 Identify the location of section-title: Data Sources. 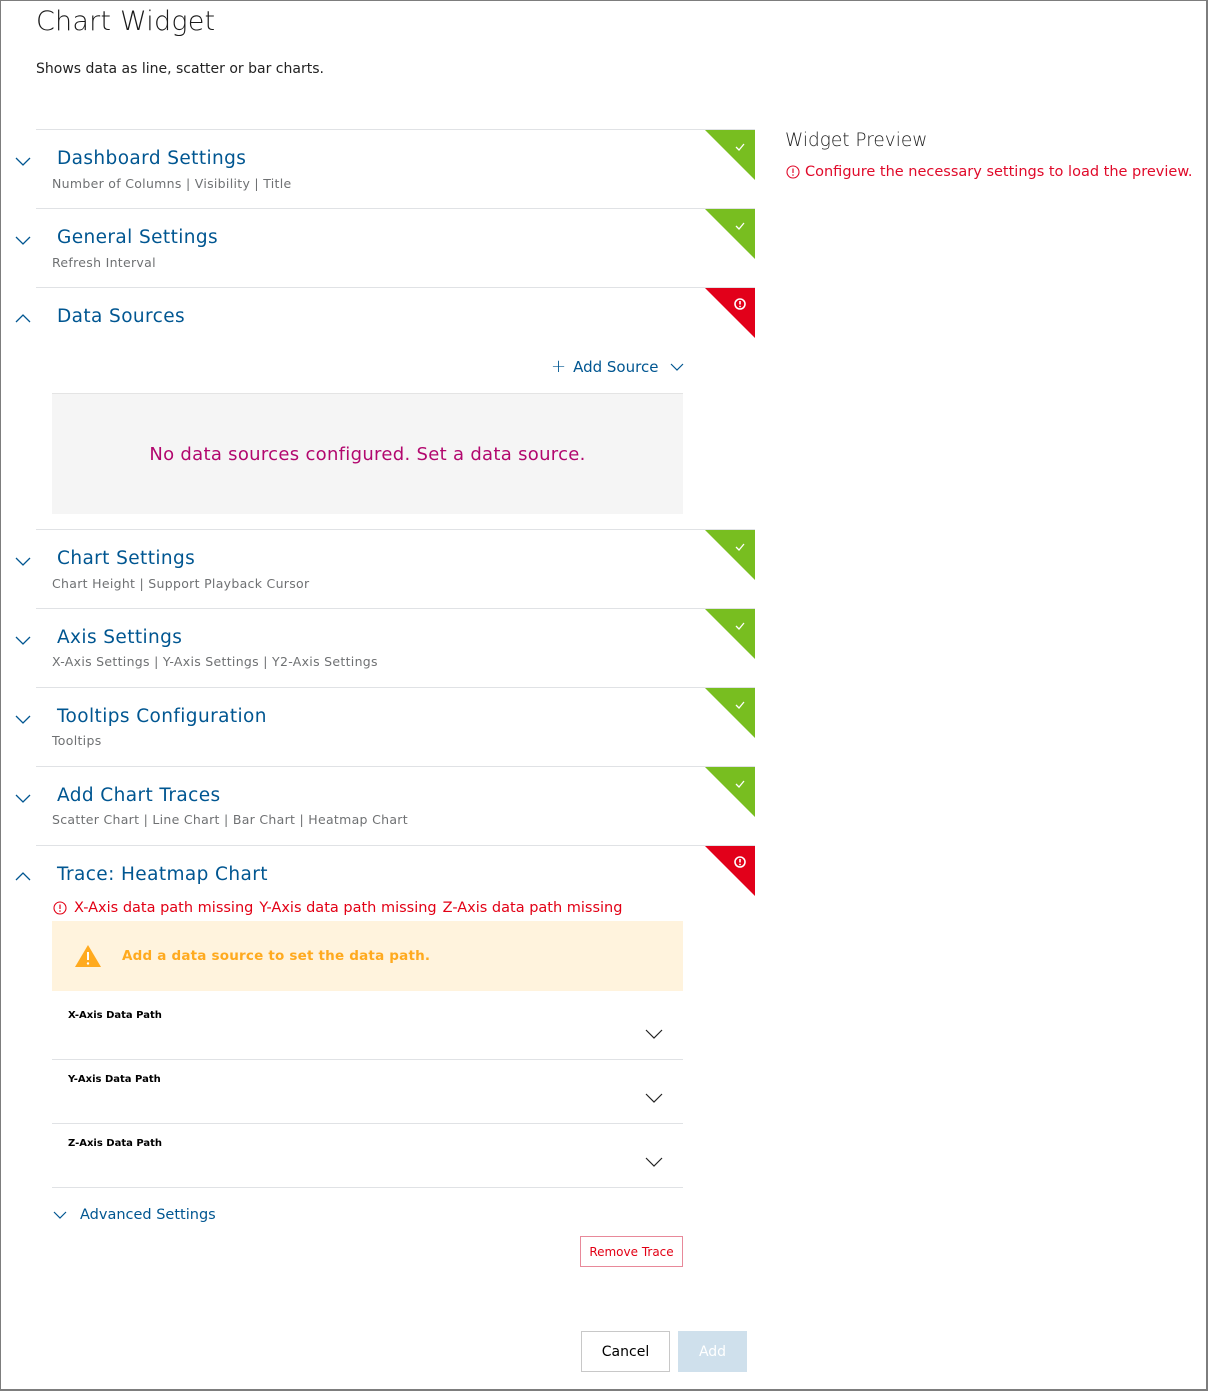
(121, 316).